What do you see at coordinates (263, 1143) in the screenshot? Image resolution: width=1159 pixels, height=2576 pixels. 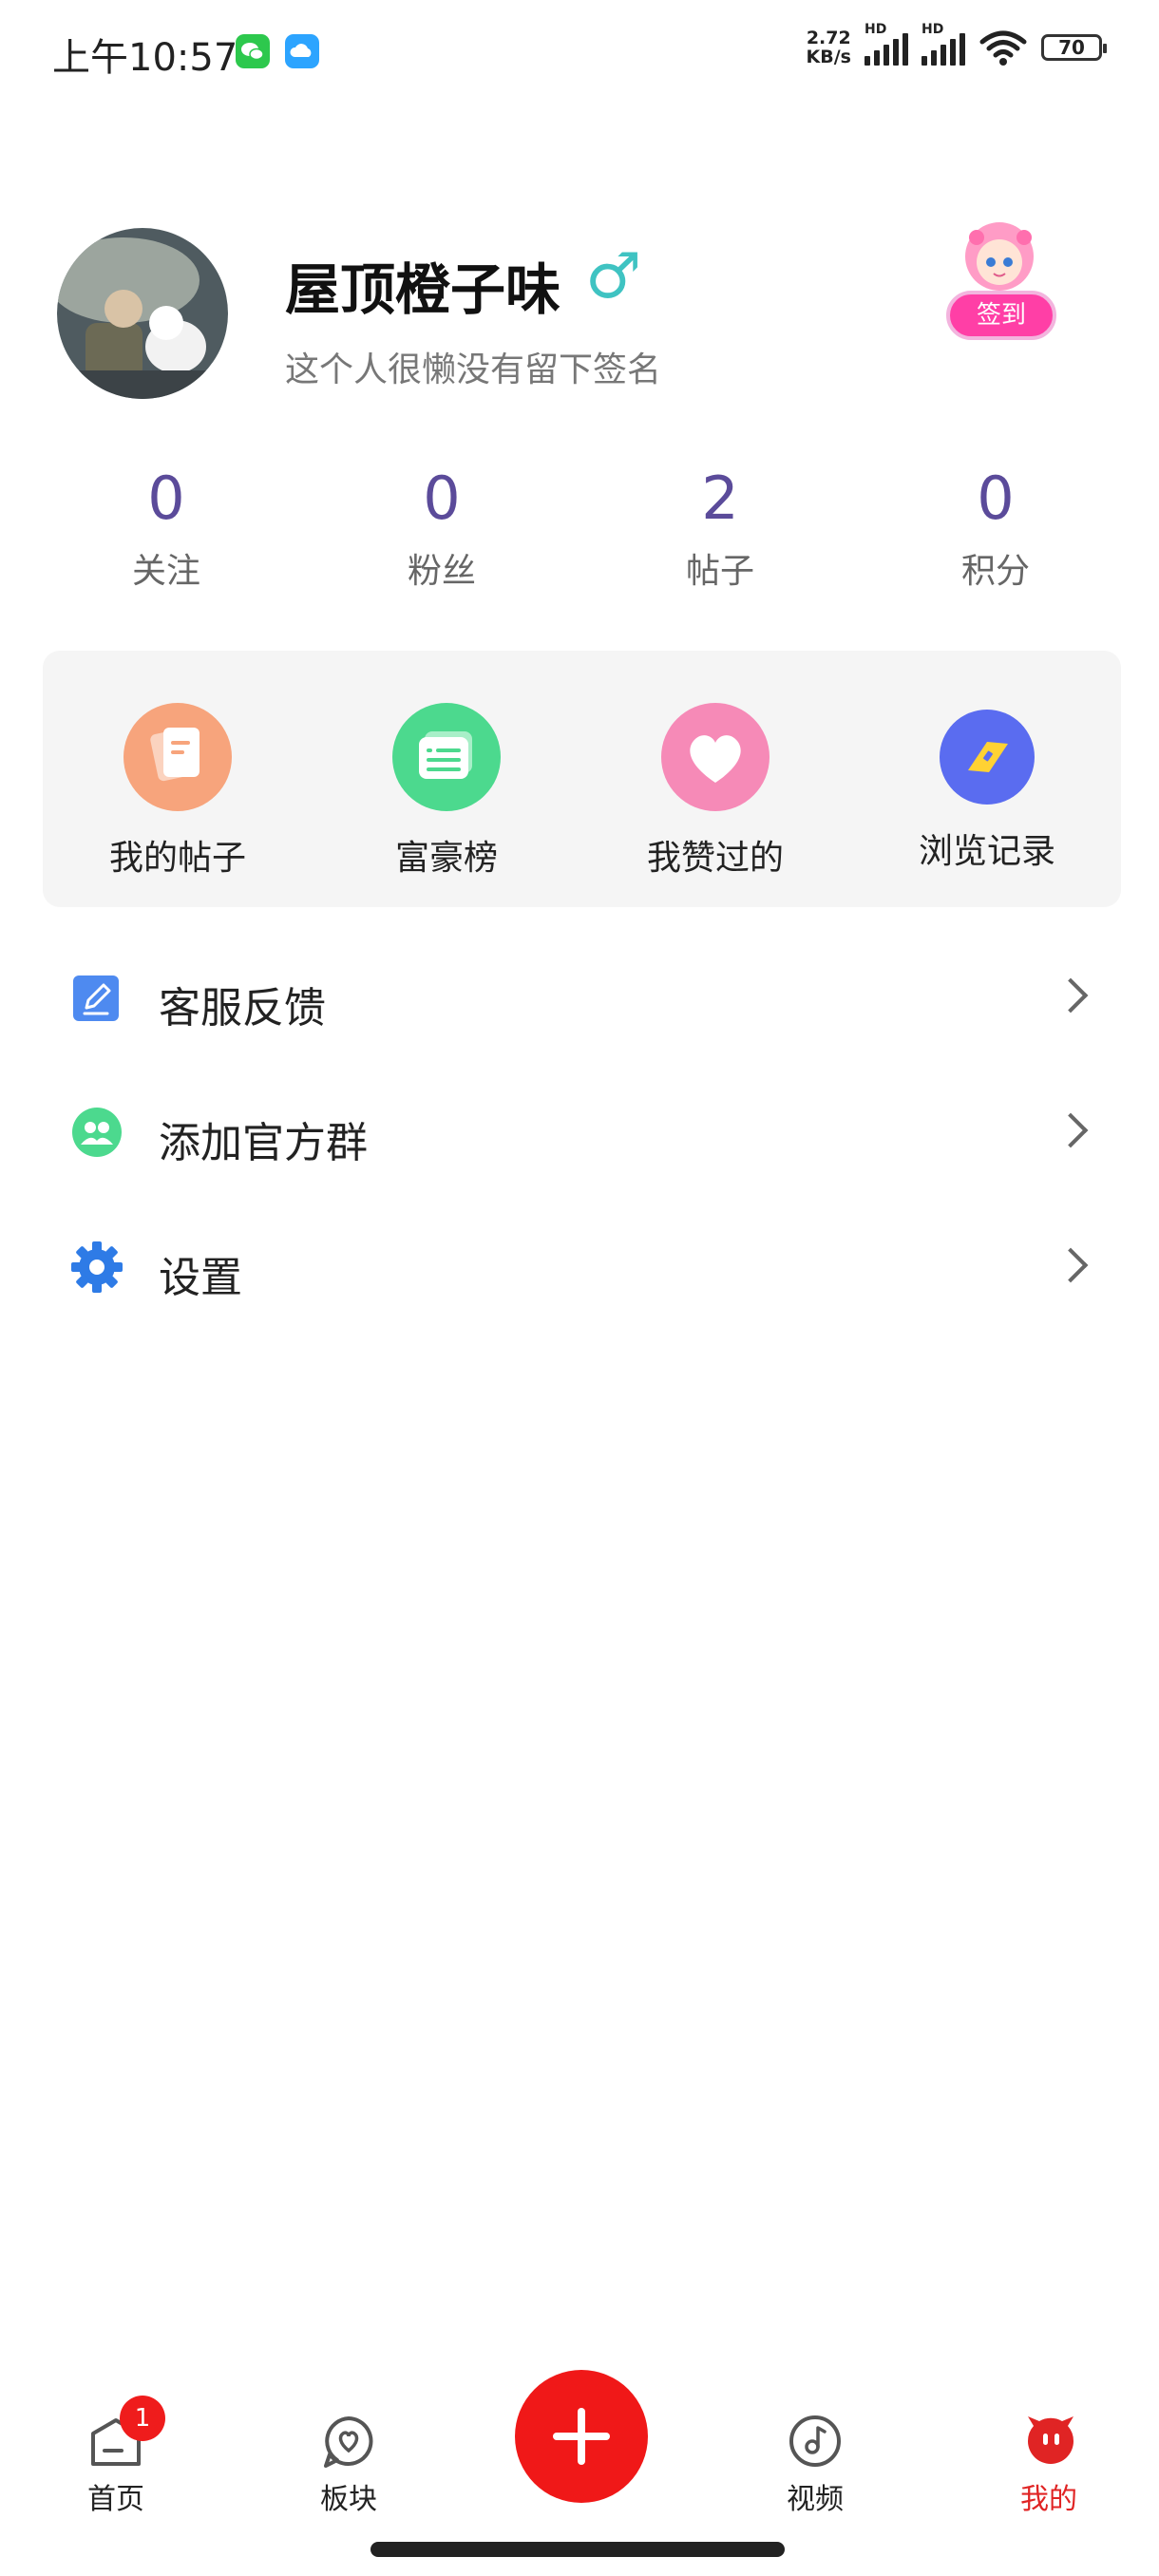 I see `menu-label: 添加官方群` at bounding box center [263, 1143].